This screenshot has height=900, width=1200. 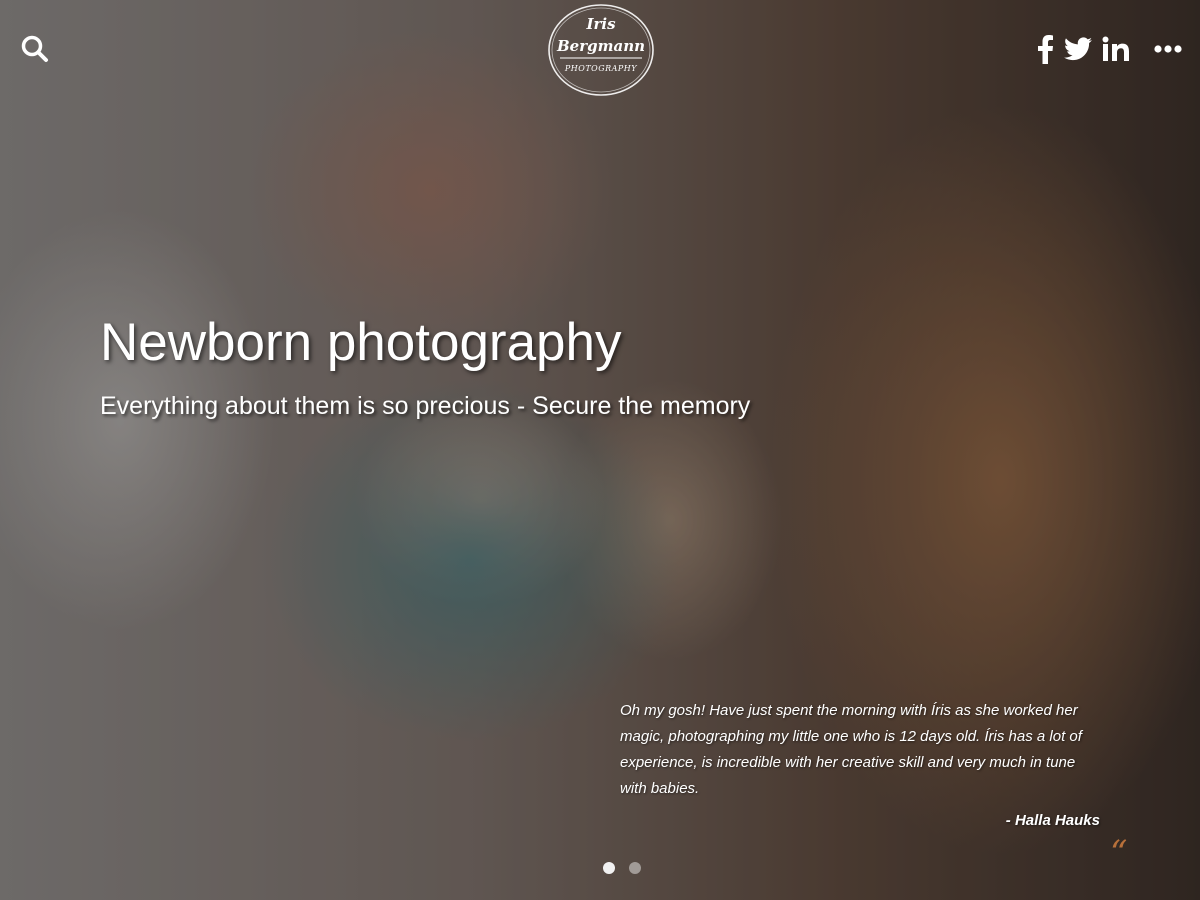 What do you see at coordinates (1078, 49) in the screenshot?
I see `twitter-icon` at bounding box center [1078, 49].